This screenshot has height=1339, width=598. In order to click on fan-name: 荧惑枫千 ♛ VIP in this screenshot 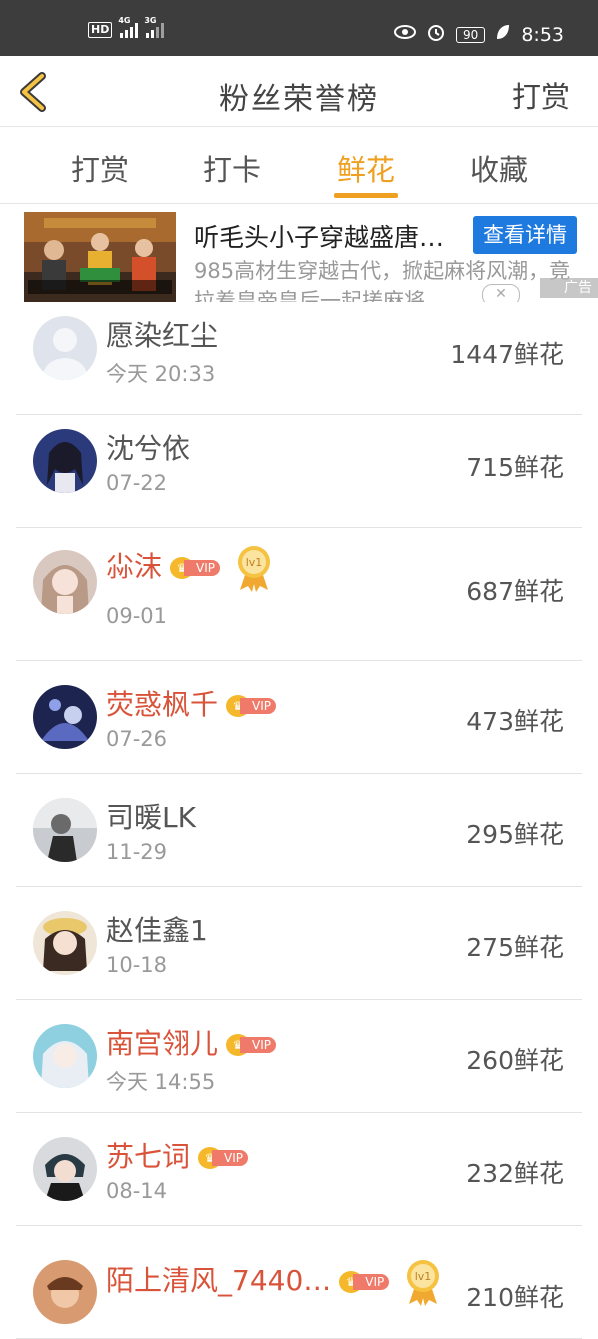, I will do `click(194, 703)`.